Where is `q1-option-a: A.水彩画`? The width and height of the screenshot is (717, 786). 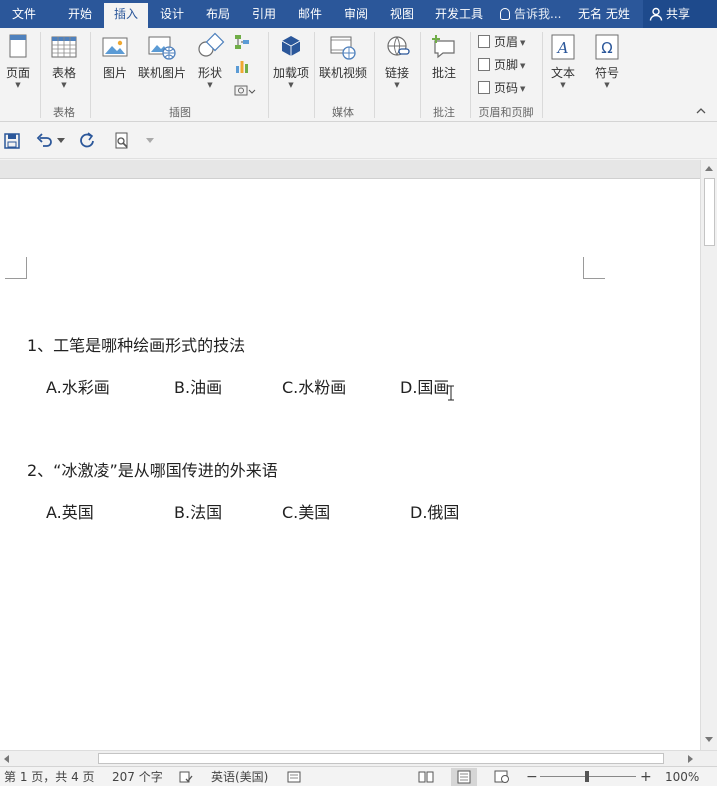
q1-option-a: A.水彩画 is located at coordinates (78, 387).